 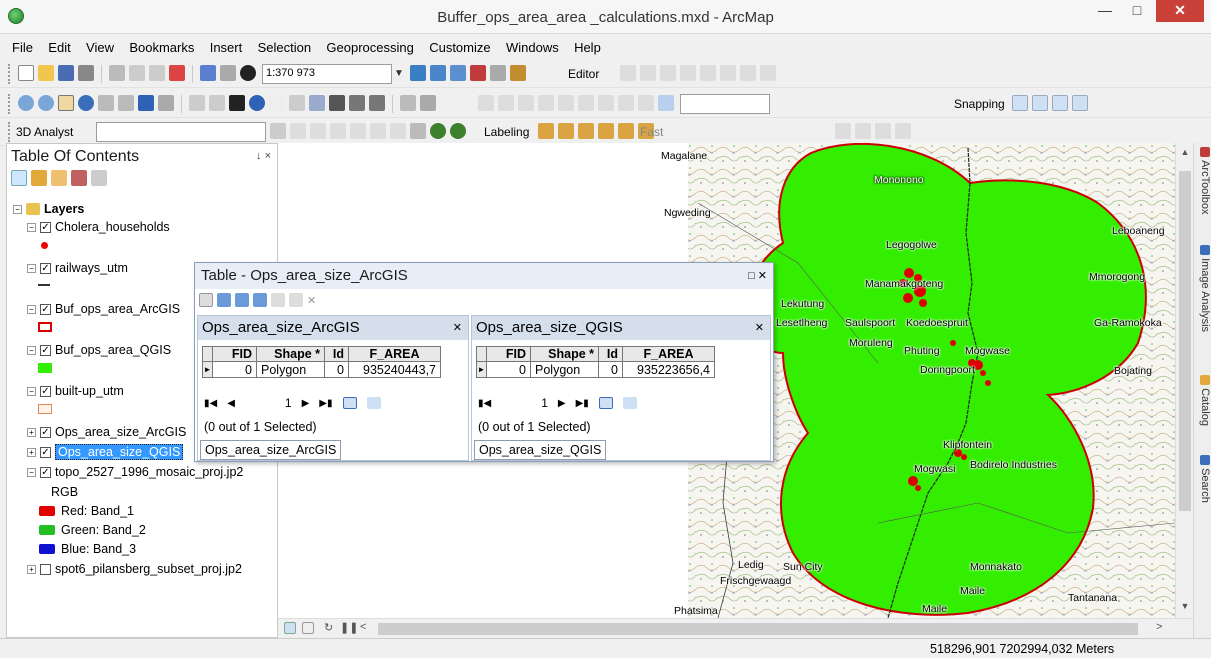 I want to click on time-slider-icon, so click(x=408, y=103).